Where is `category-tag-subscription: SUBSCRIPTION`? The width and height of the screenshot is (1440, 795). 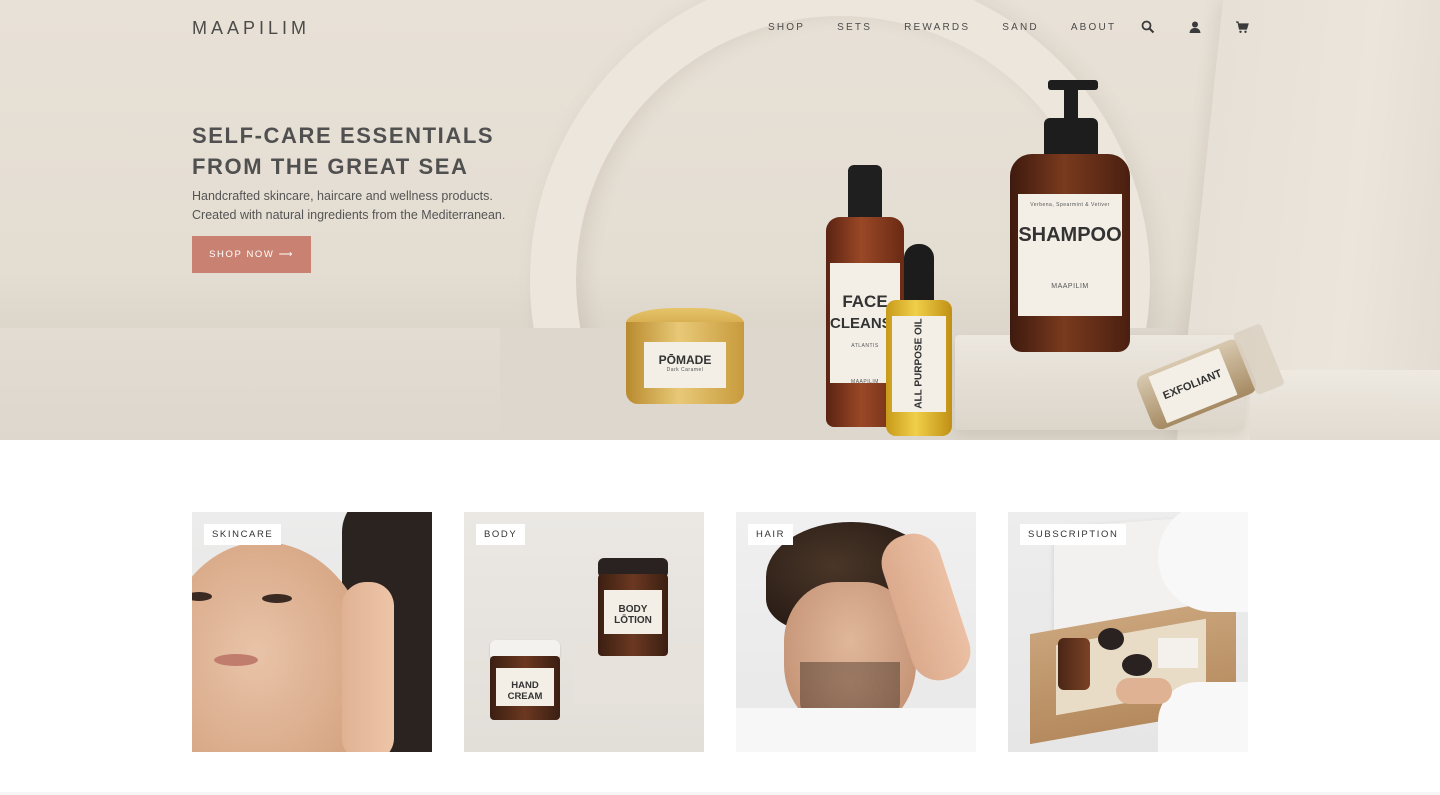 category-tag-subscription: SUBSCRIPTION is located at coordinates (1073, 534).